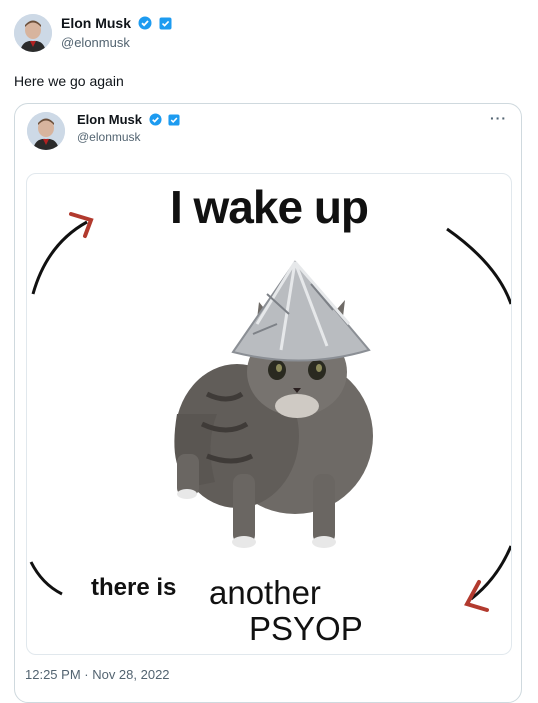 The image size is (538, 703). I want to click on avatar, so click(33, 33).